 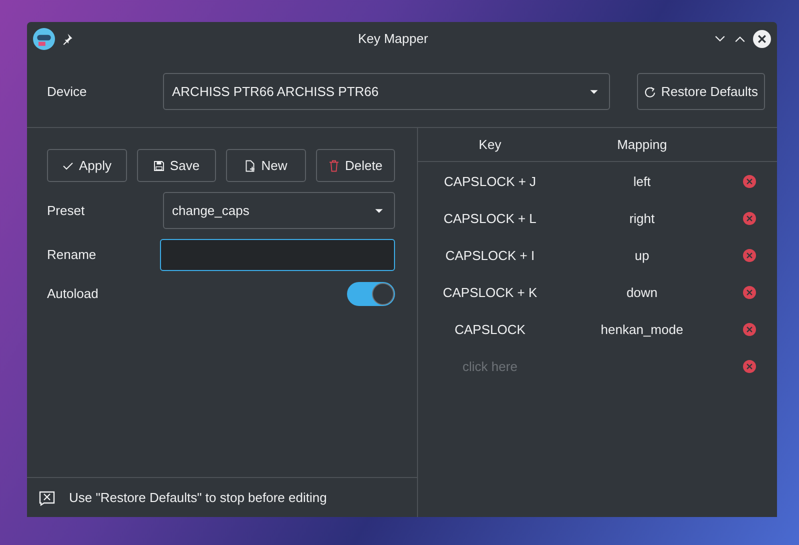 I want to click on pin-icon, so click(x=67, y=39).